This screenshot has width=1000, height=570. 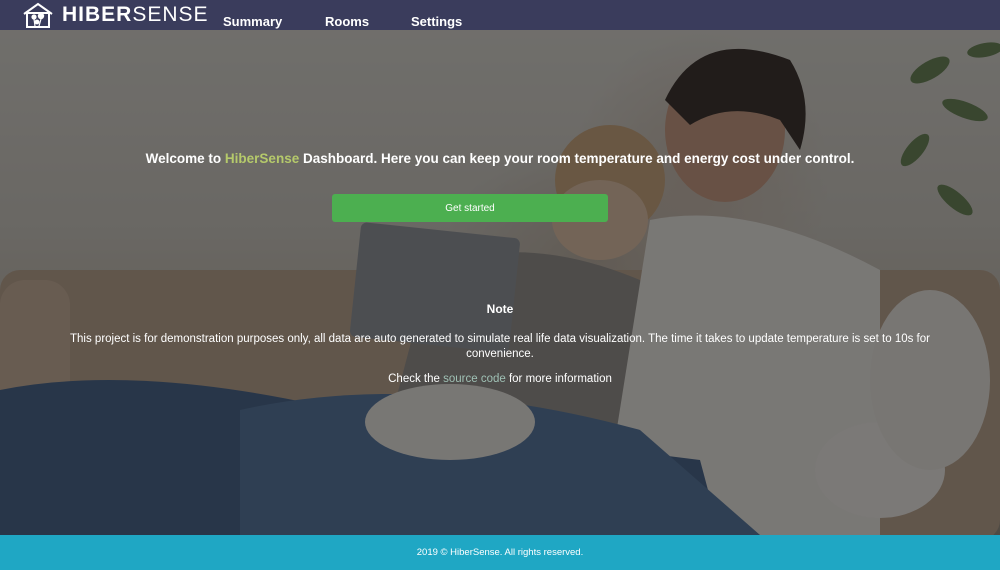 What do you see at coordinates (474, 379) in the screenshot?
I see `source-code-link: source code` at bounding box center [474, 379].